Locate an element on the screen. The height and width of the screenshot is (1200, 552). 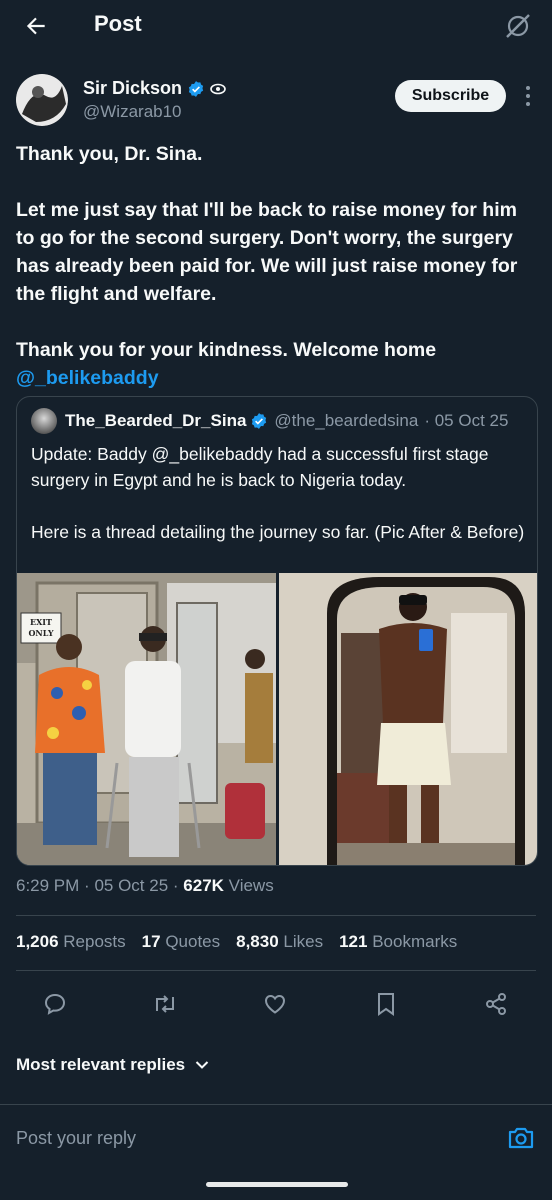
post-author: Sir Dickson @Wizarab10 Subscribe is located at coordinates (276, 100).